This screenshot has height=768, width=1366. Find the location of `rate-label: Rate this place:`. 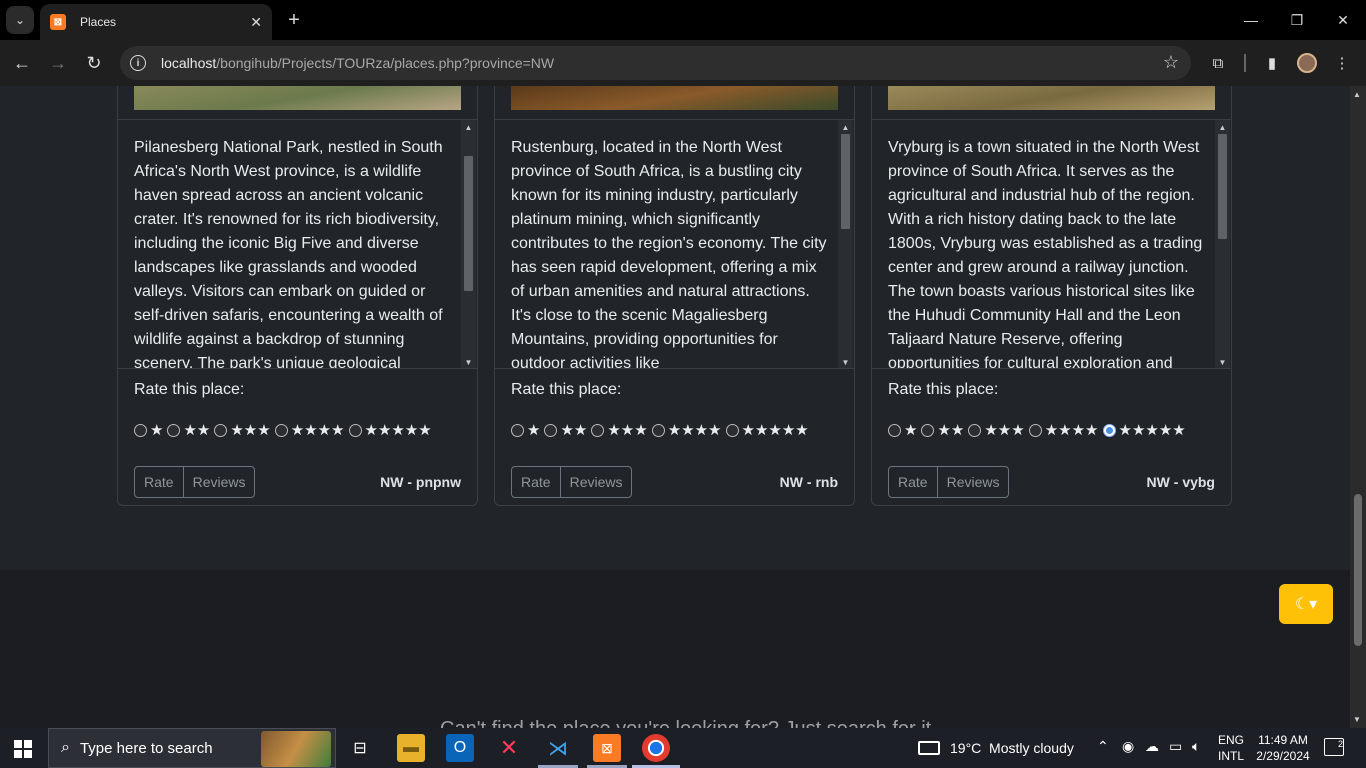

rate-label: Rate this place: is located at coordinates (189, 389).